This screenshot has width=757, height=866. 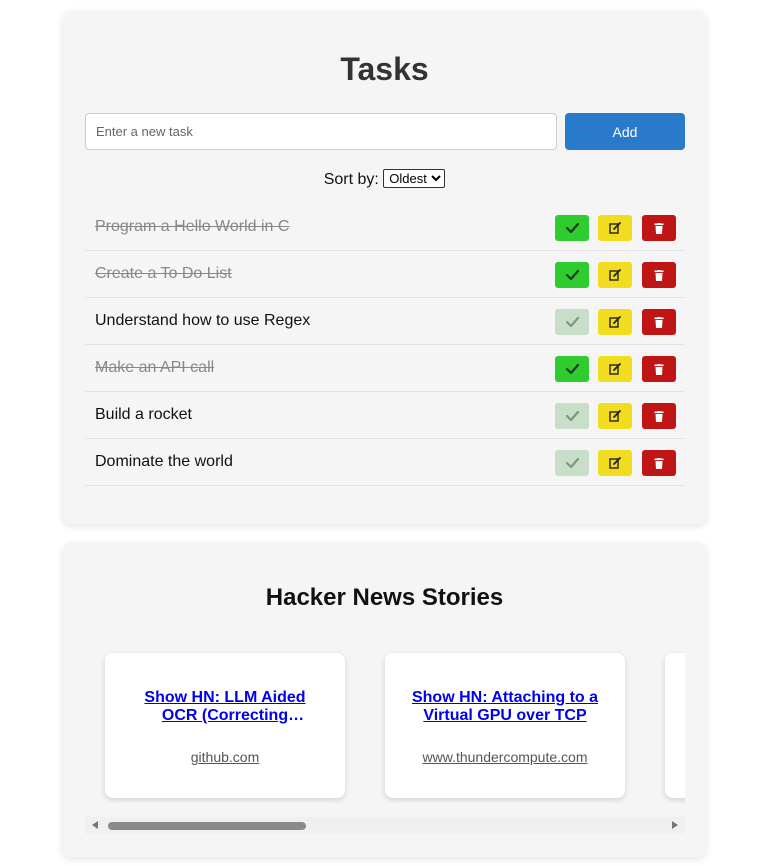 I want to click on sort-select: Oldest, so click(x=414, y=178).